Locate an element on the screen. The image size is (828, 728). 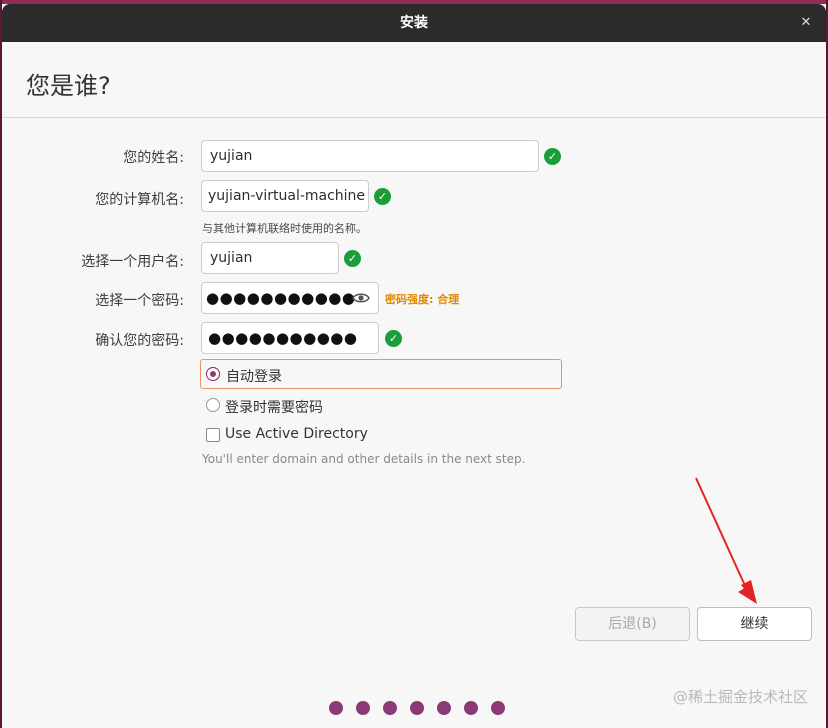
continue-button: 继续 is located at coordinates (754, 624).